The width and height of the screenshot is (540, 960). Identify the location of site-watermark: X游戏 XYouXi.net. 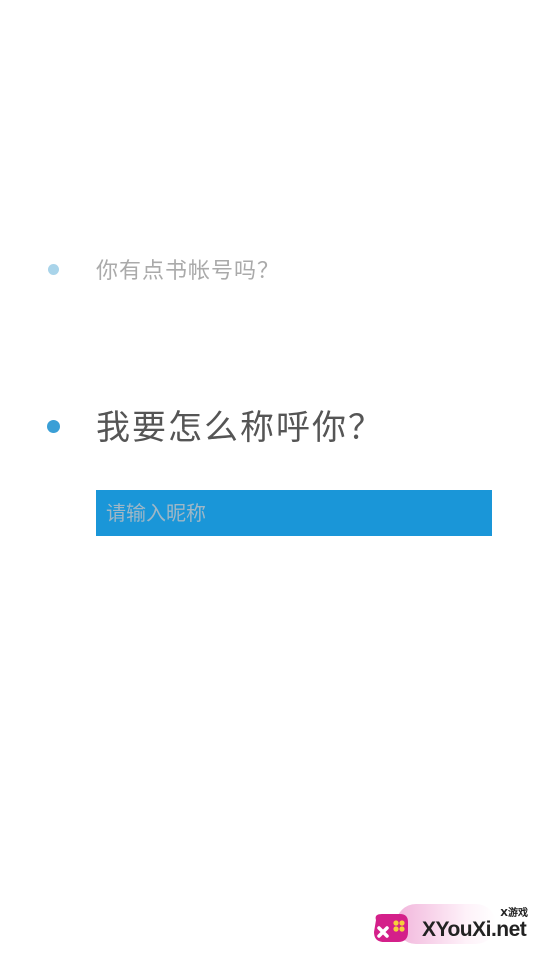
(451, 928).